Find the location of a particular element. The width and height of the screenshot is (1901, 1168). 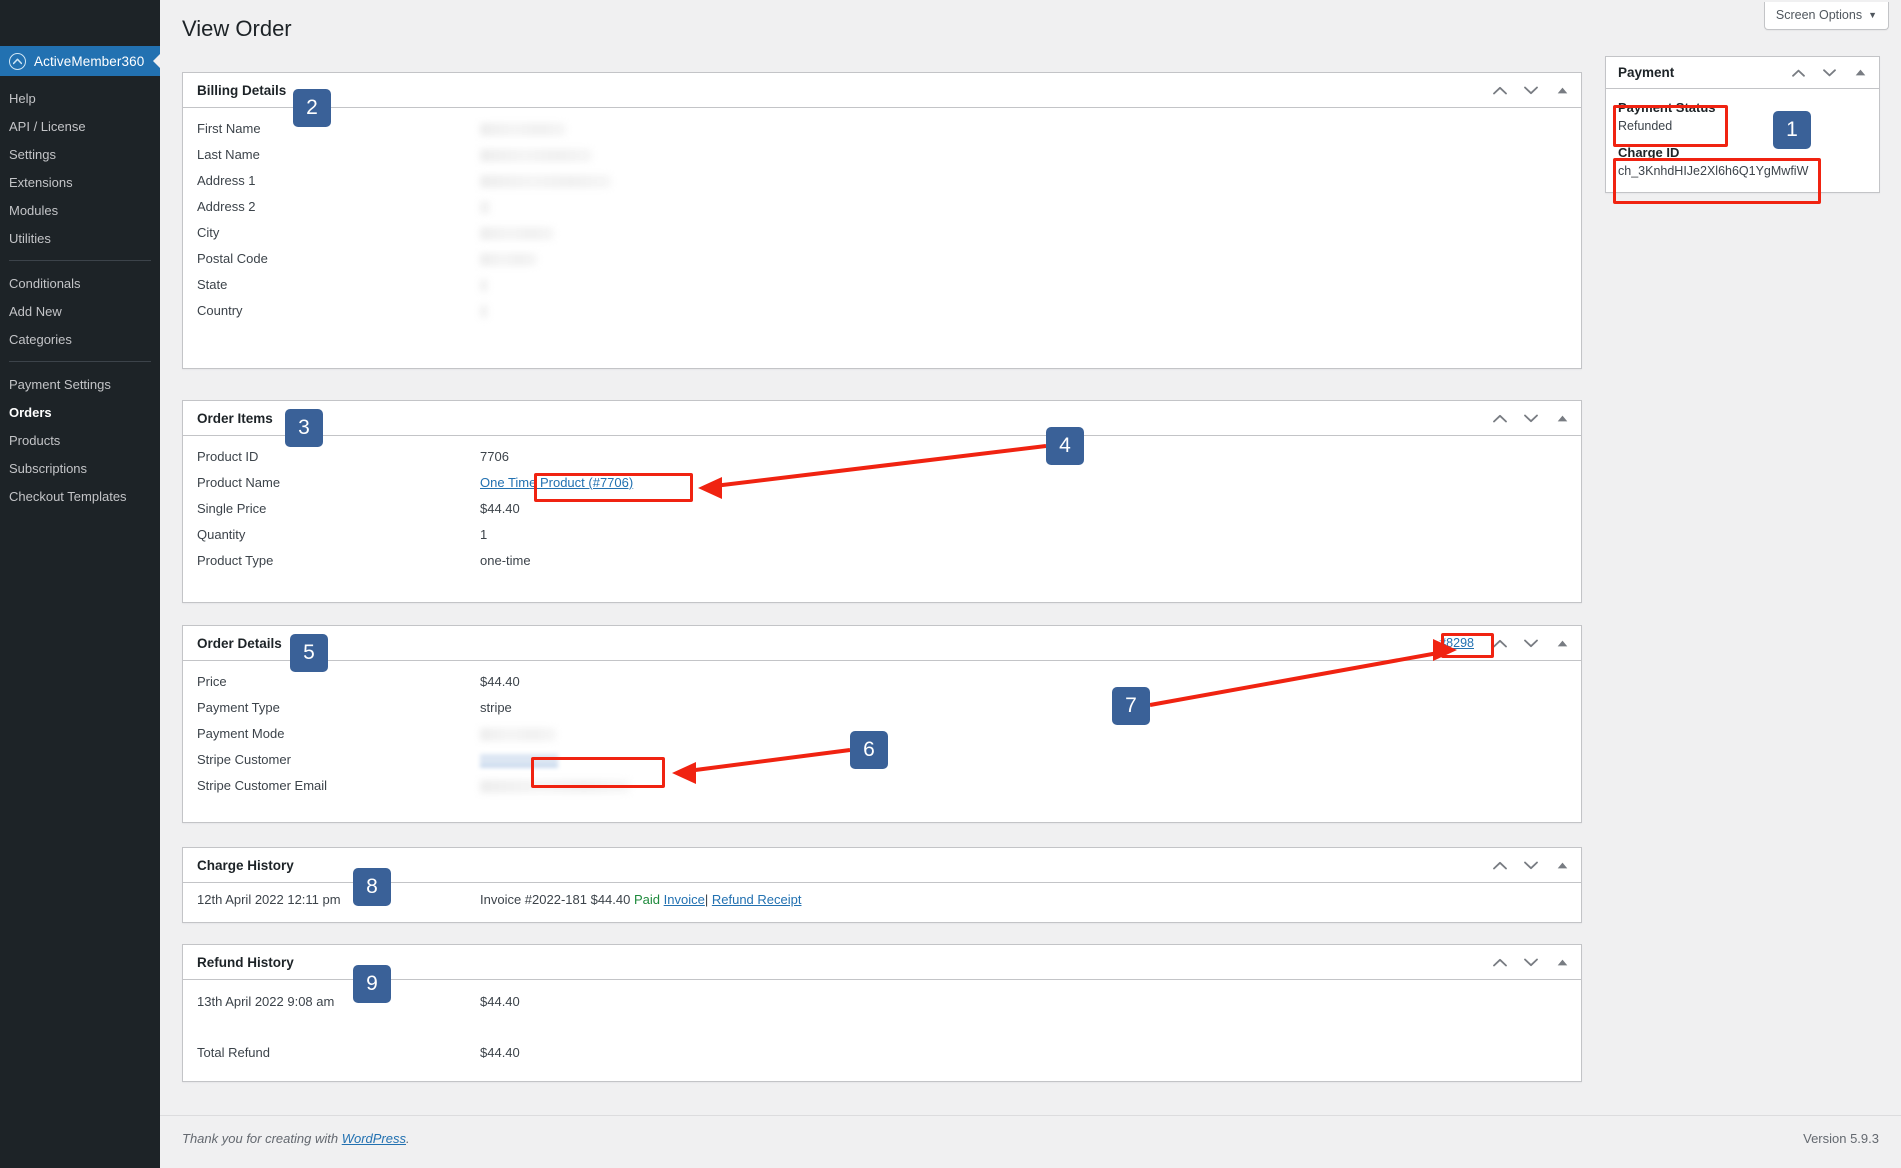

sidebar-item-orders: Orders is located at coordinates (80, 412).